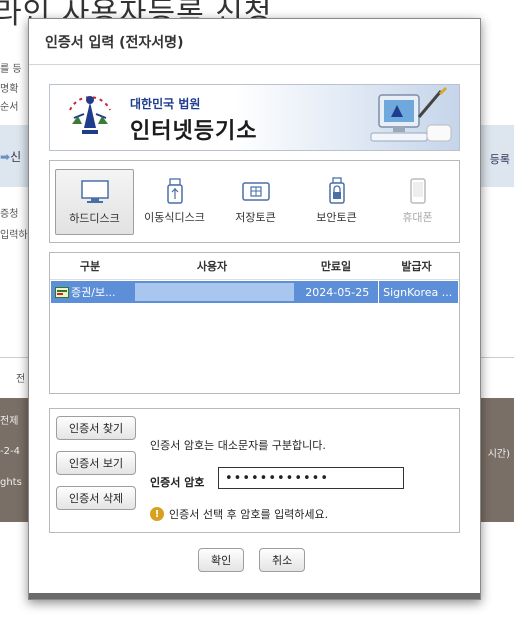 This screenshot has height=621, width=514. I want to click on security-token-icon, so click(336, 190).